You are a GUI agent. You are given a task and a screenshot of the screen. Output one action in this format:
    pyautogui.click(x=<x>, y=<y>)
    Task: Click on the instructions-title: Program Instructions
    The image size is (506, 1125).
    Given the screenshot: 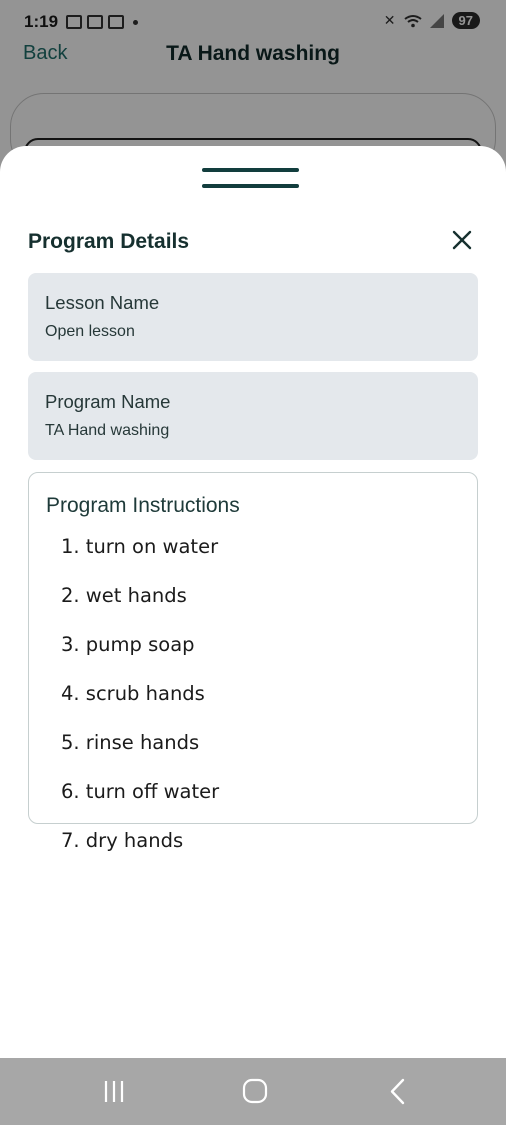 What is the action you would take?
    pyautogui.click(x=143, y=505)
    